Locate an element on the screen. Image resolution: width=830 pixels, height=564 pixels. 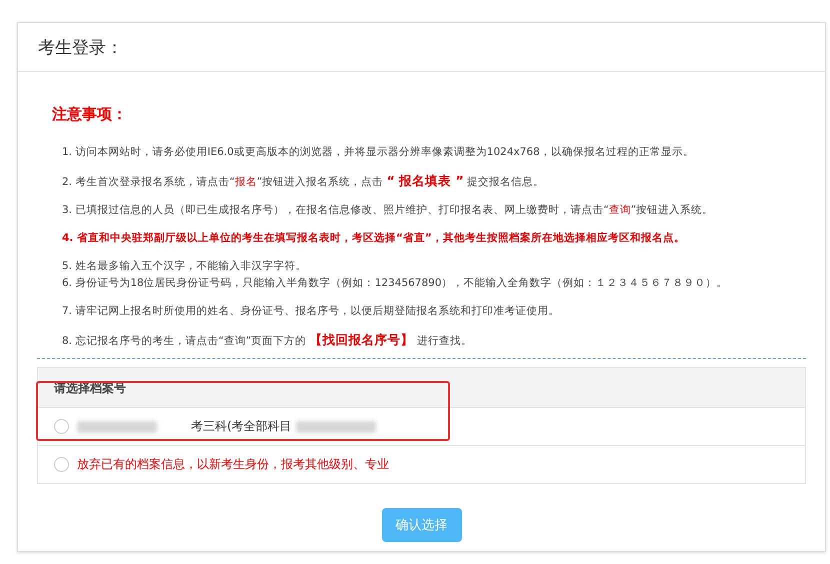
notice-item: 7. 请牢记网上报名时所使用的姓名、身份证号、报名序号，以便后期登陆报名系统和打印准考证使用。 is located at coordinates (311, 311).